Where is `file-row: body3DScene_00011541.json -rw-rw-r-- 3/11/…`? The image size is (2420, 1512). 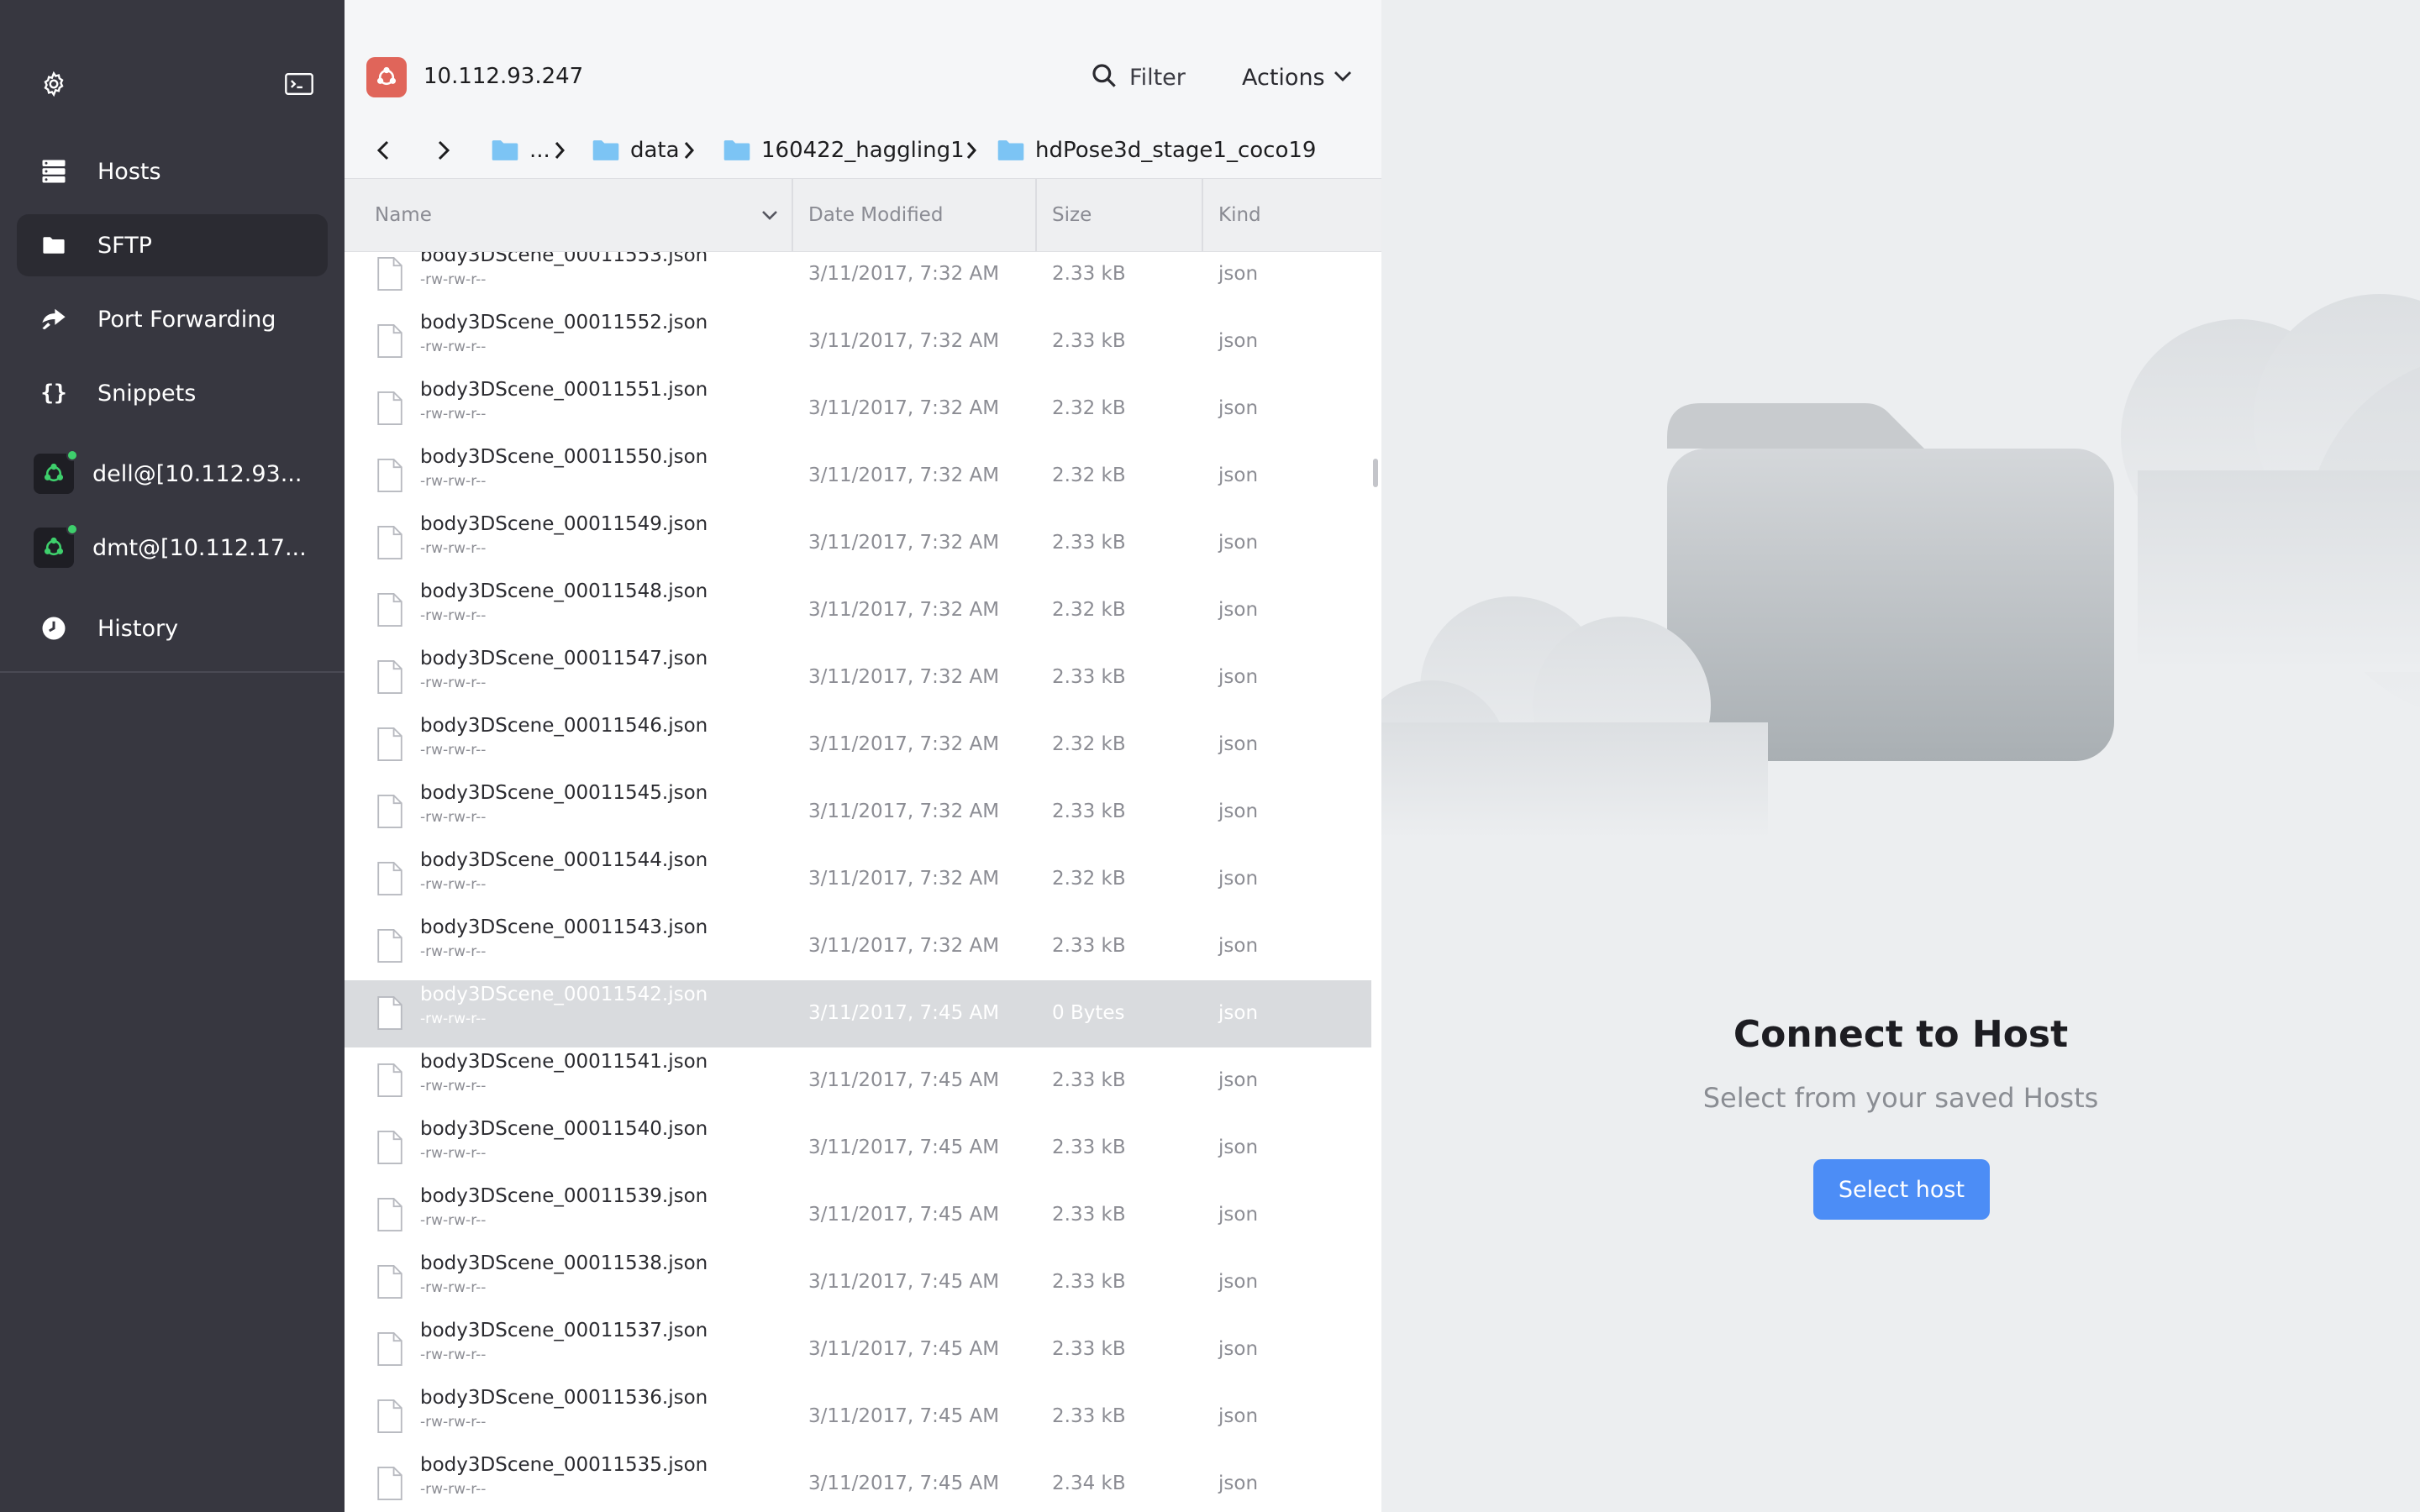
file-row: body3DScene_00011541.json -rw-rw-r-- 3/11/… is located at coordinates (858, 1081).